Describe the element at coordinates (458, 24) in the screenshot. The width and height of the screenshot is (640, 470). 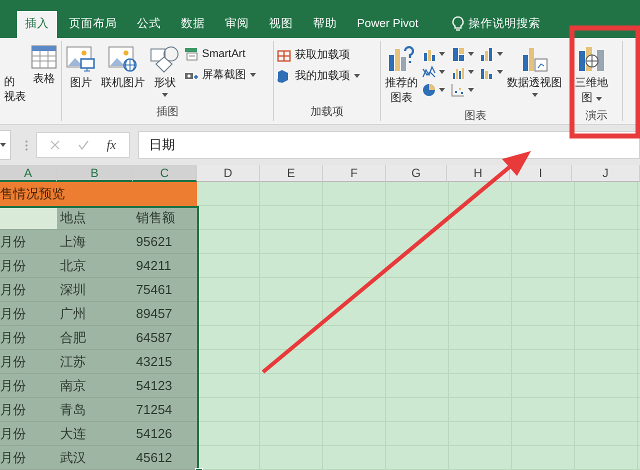
I see `lightbulb-icon` at that location.